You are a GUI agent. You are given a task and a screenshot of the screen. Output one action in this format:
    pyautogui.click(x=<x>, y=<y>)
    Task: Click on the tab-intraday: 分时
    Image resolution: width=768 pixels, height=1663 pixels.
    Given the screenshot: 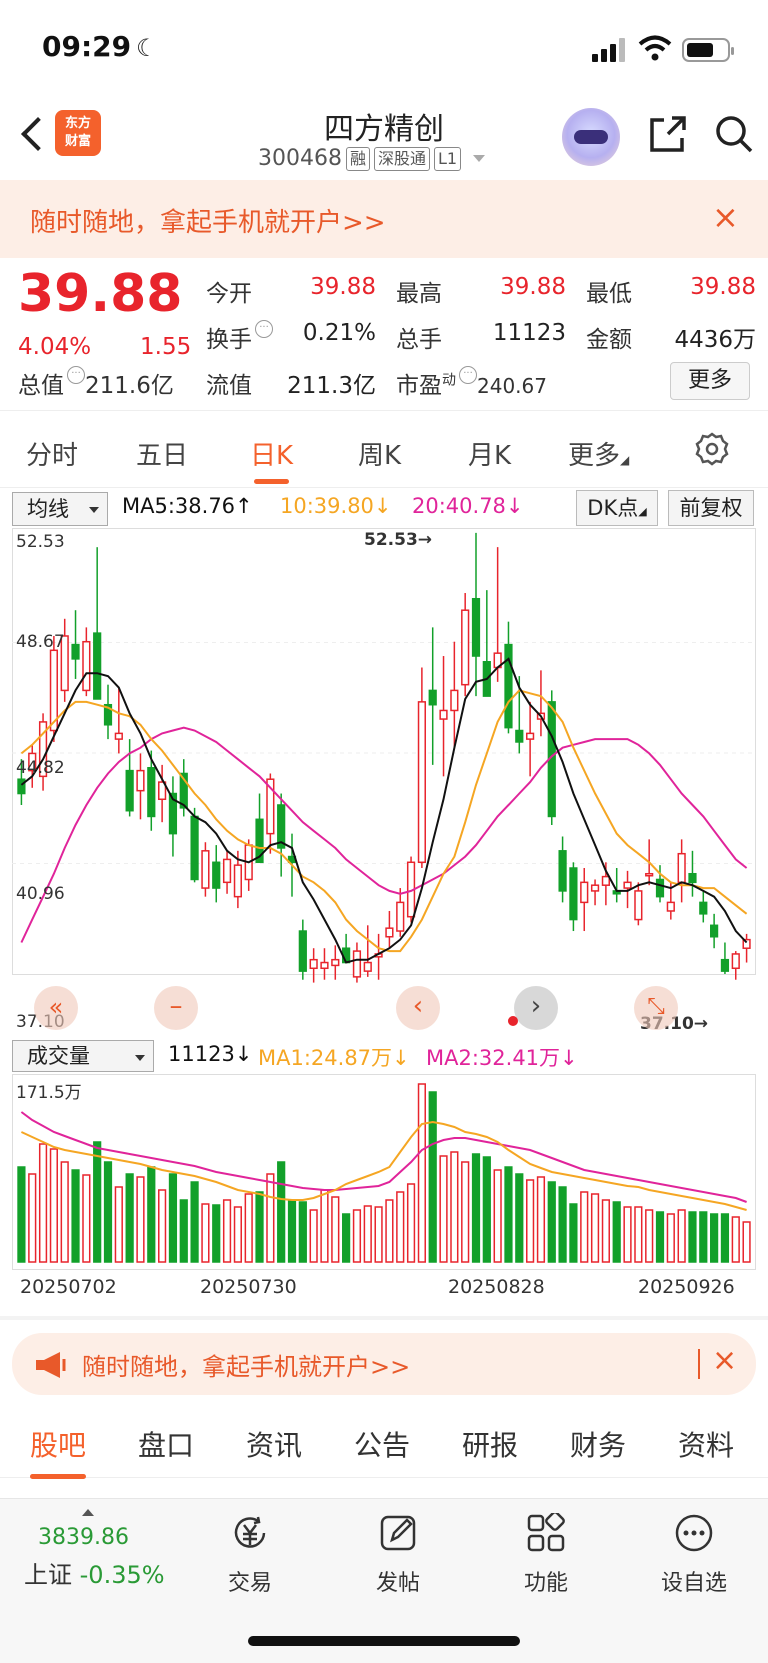 What is the action you would take?
    pyautogui.click(x=52, y=453)
    